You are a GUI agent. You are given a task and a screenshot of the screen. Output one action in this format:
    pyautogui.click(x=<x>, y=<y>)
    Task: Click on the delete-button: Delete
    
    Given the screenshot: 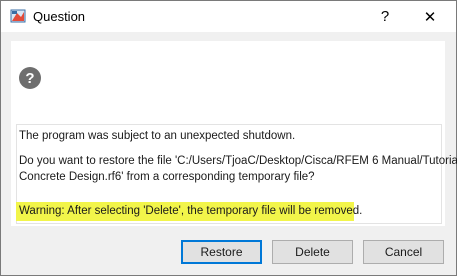 What is the action you would take?
    pyautogui.click(x=312, y=252)
    